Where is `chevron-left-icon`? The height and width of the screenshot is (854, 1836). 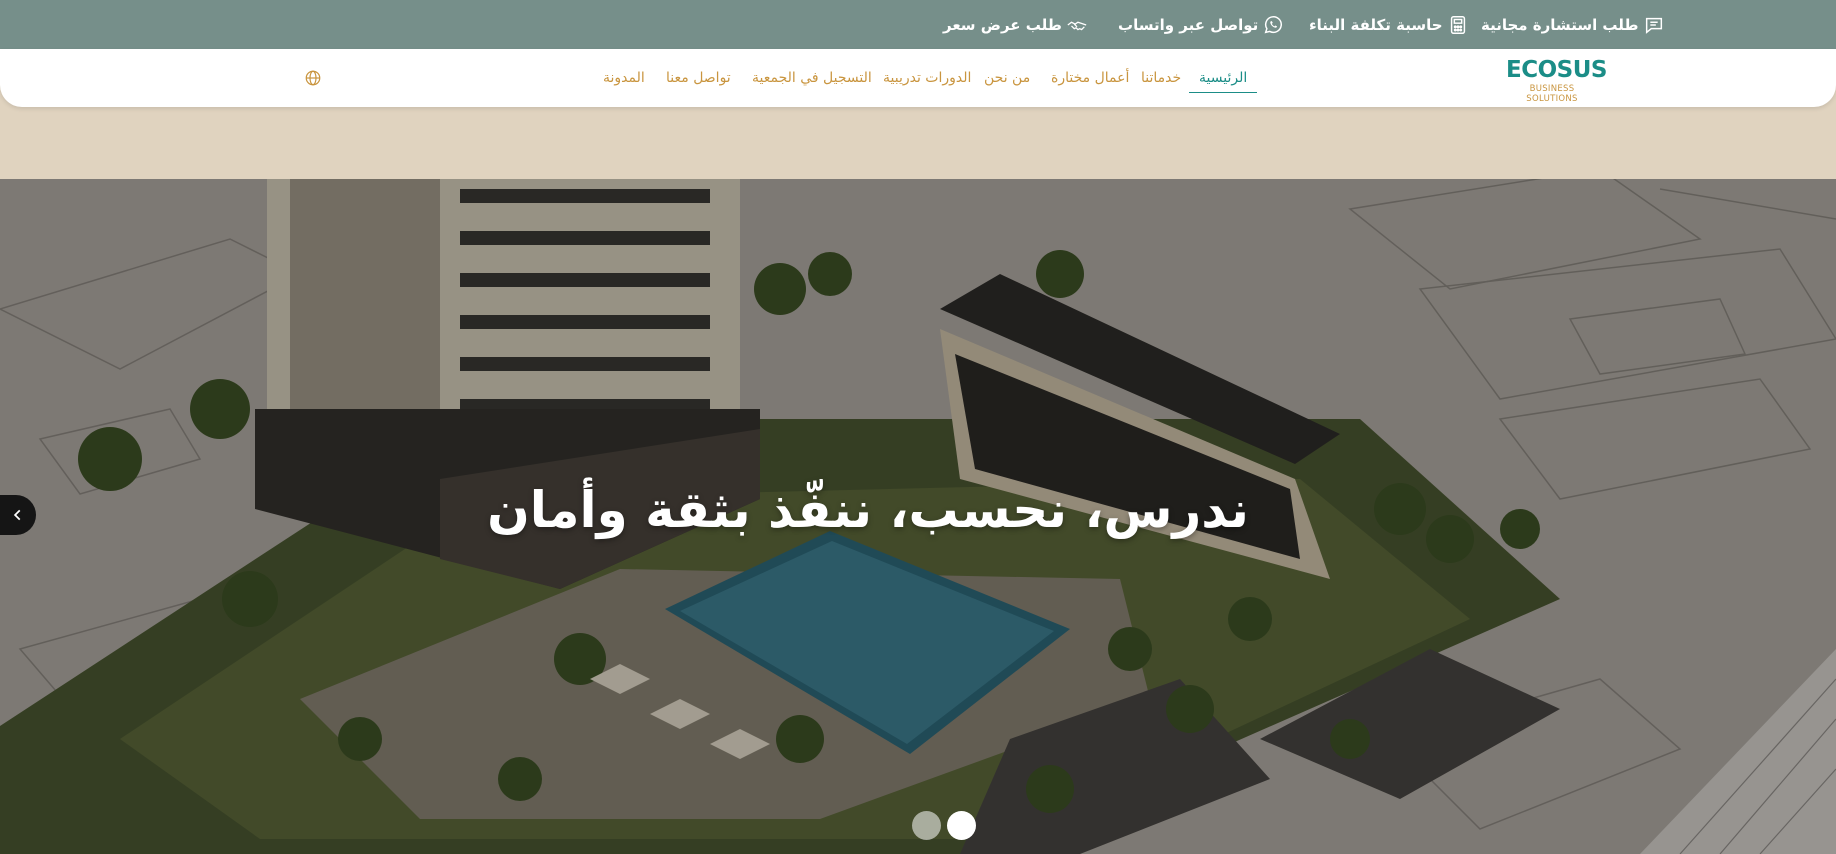 chevron-left-icon is located at coordinates (17, 515).